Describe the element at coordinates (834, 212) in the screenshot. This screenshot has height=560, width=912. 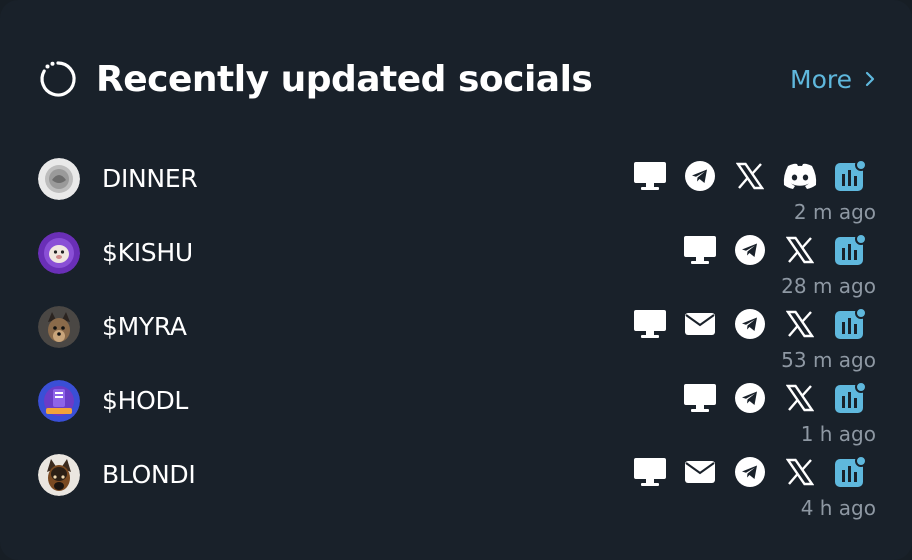
I see `updated-time: 2 m ago` at that location.